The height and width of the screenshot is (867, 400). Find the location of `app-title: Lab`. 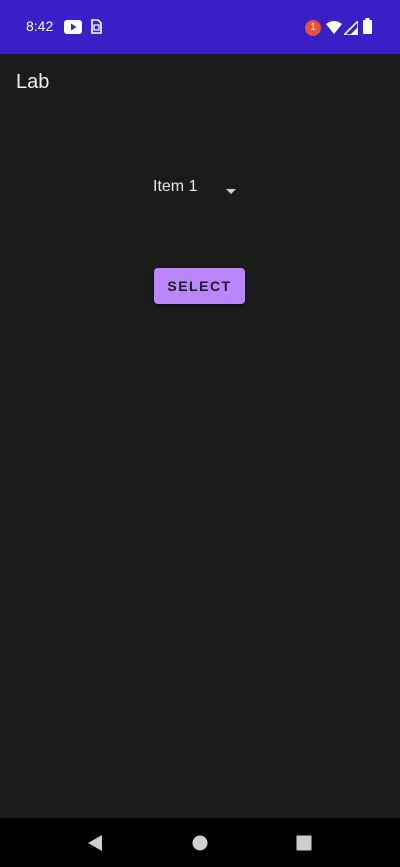

app-title: Lab is located at coordinates (33, 82).